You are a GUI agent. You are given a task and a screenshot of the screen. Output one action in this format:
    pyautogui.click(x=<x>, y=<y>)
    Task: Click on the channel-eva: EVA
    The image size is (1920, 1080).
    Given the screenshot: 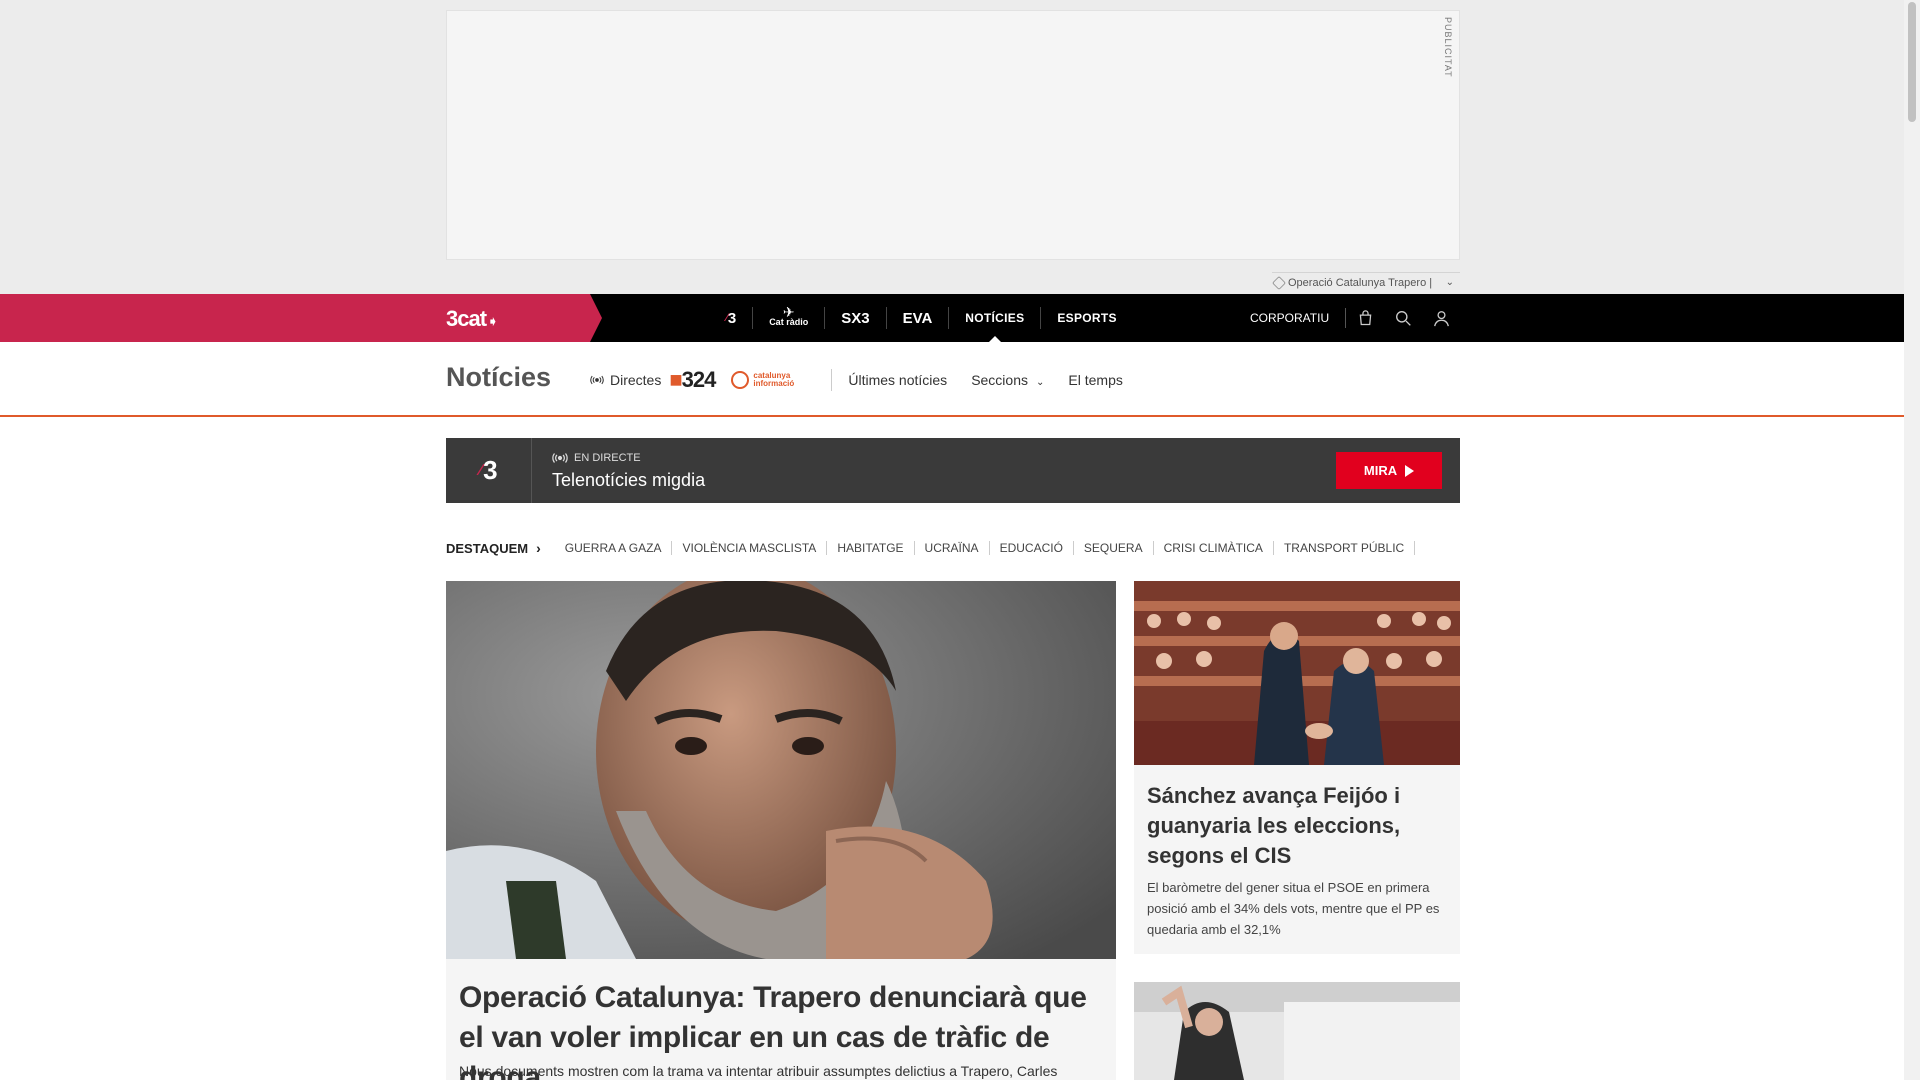 What is the action you would take?
    pyautogui.click(x=918, y=318)
    